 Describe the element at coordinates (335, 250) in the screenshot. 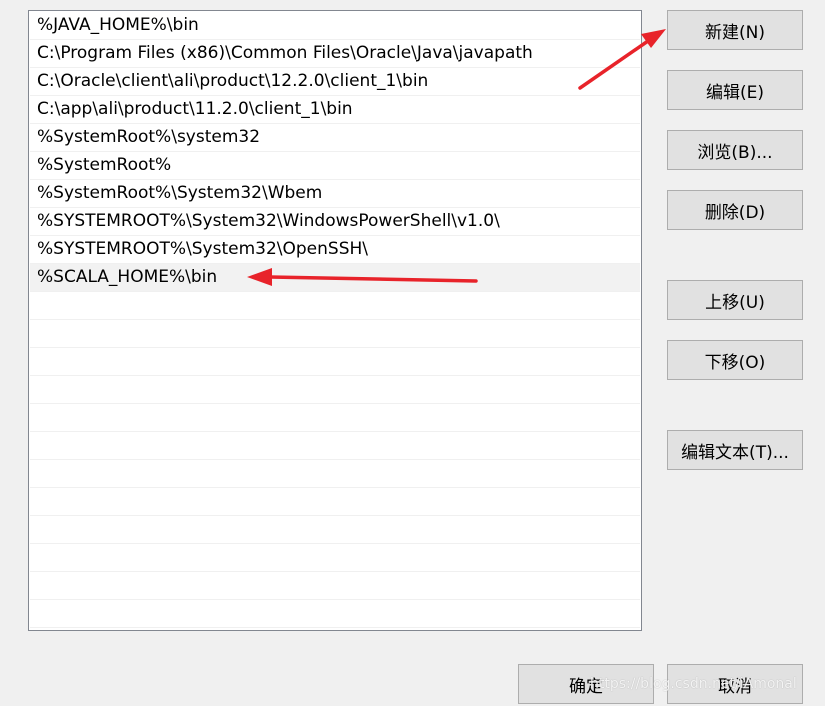

I see `path-entry-row: %SYSTEMROOT%\System32\OpenSSH\` at that location.